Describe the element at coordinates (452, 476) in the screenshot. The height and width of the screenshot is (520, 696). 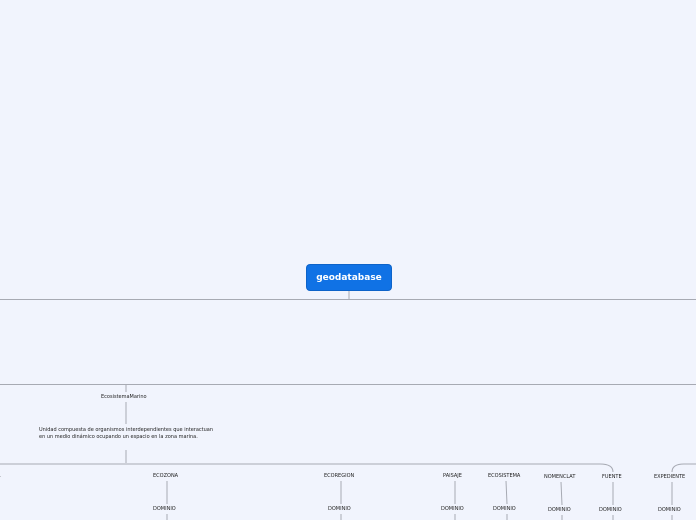
I see `entity-node-paisaje: PAISAJE` at that location.